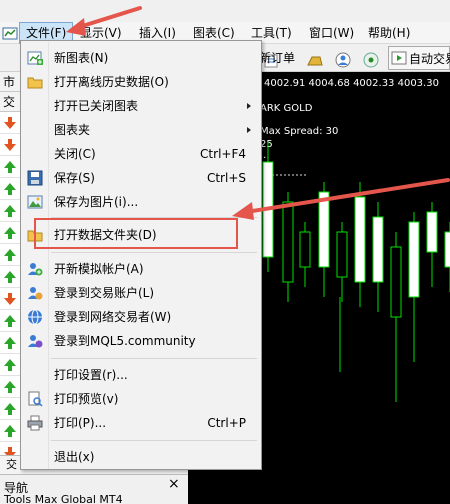 The image size is (450, 504). Describe the element at coordinates (10, 102) in the screenshot. I see `symbol-tab: 交易` at that location.